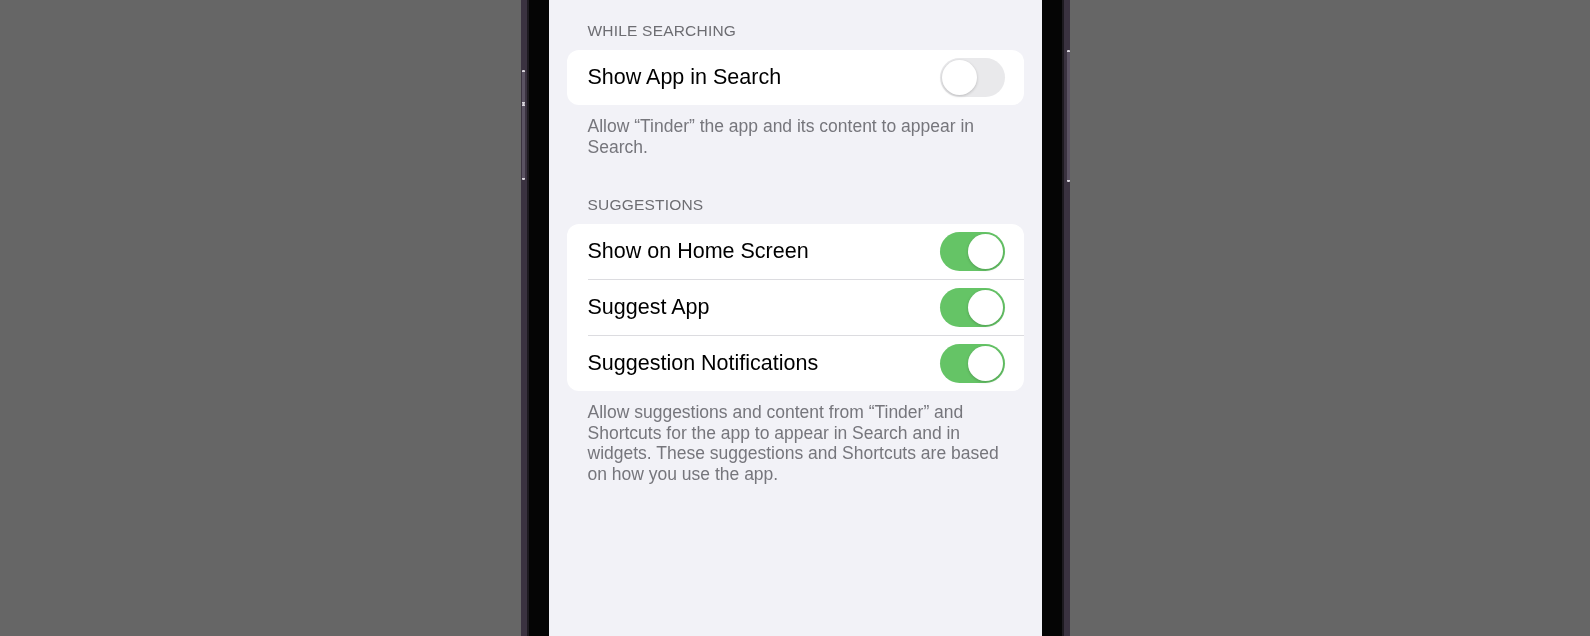 This screenshot has width=1590, height=636. Describe the element at coordinates (648, 307) in the screenshot. I see `setting-label: Suggest App` at that location.